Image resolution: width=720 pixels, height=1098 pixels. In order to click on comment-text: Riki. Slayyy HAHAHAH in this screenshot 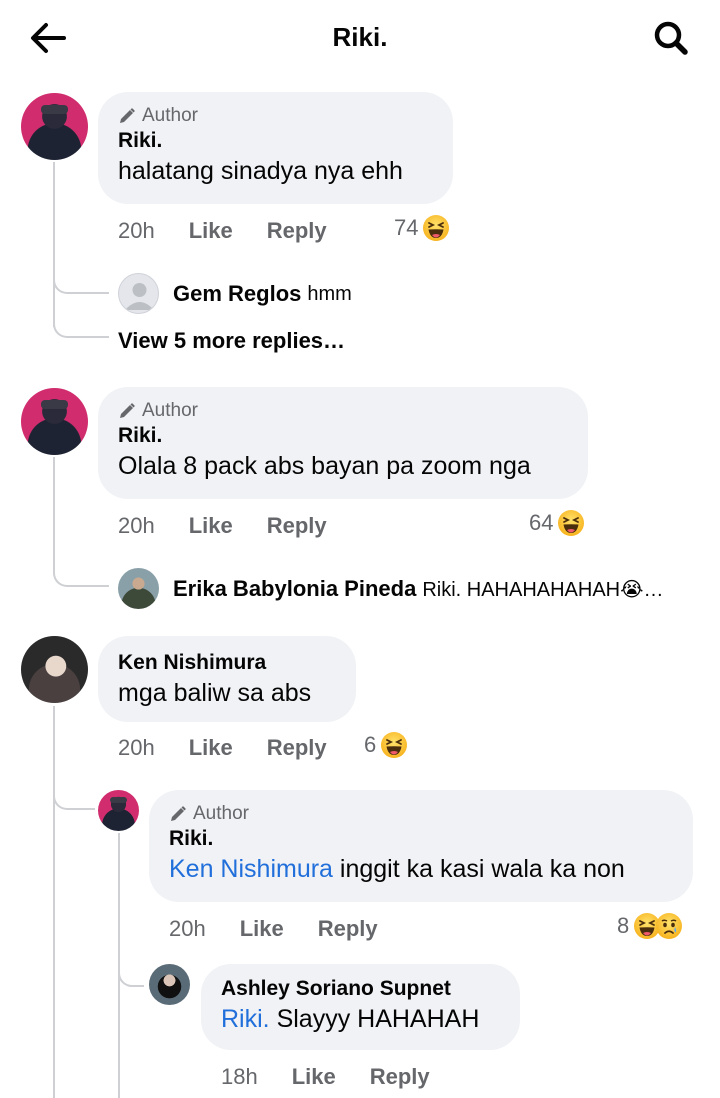, I will do `click(360, 1019)`.